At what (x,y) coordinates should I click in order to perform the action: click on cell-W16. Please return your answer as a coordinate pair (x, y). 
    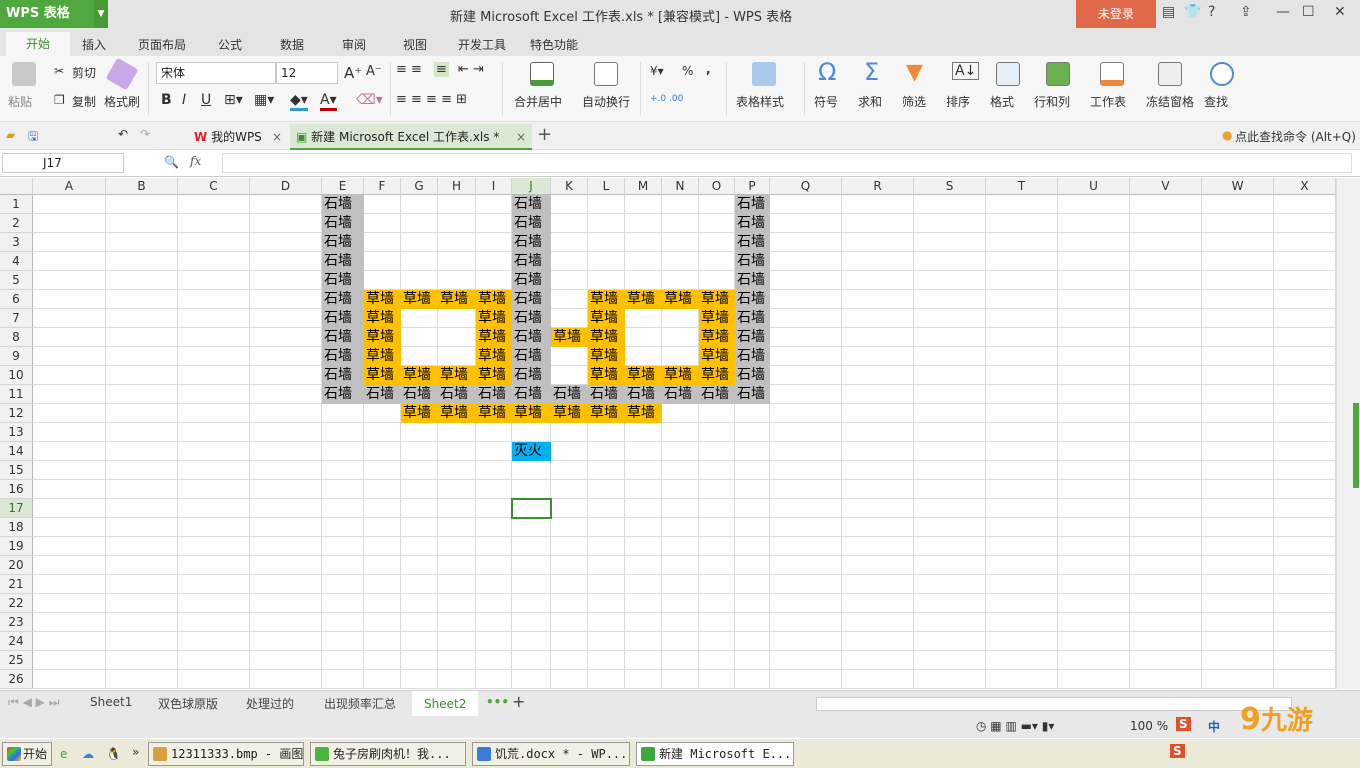
    Looking at the image, I should click on (1238, 489).